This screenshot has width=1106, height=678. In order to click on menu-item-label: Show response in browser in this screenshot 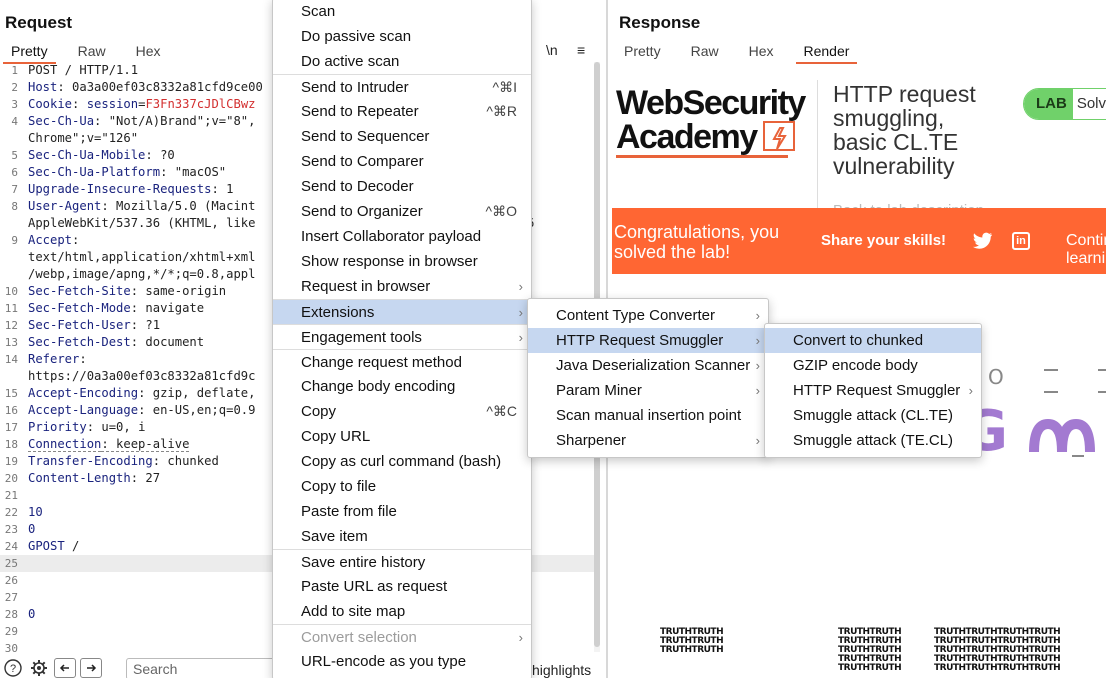, I will do `click(389, 261)`.